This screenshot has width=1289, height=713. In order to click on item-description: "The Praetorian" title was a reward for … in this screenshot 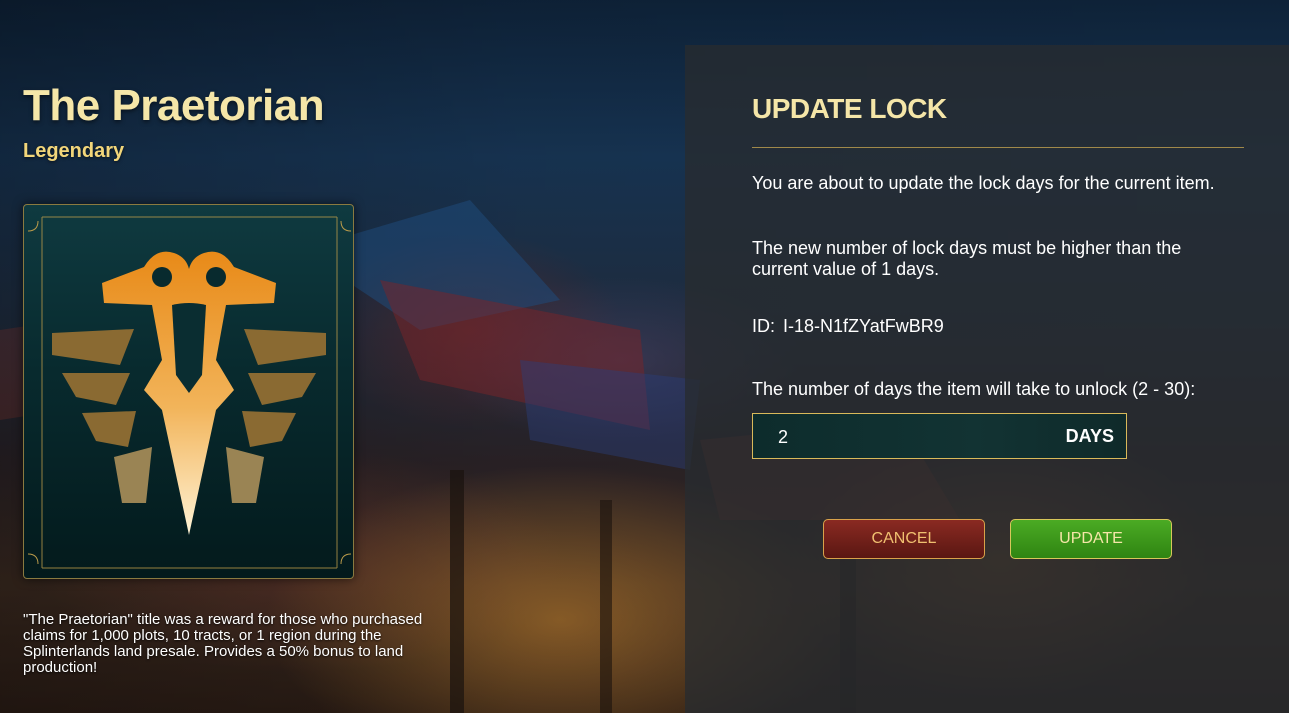, I will do `click(223, 643)`.